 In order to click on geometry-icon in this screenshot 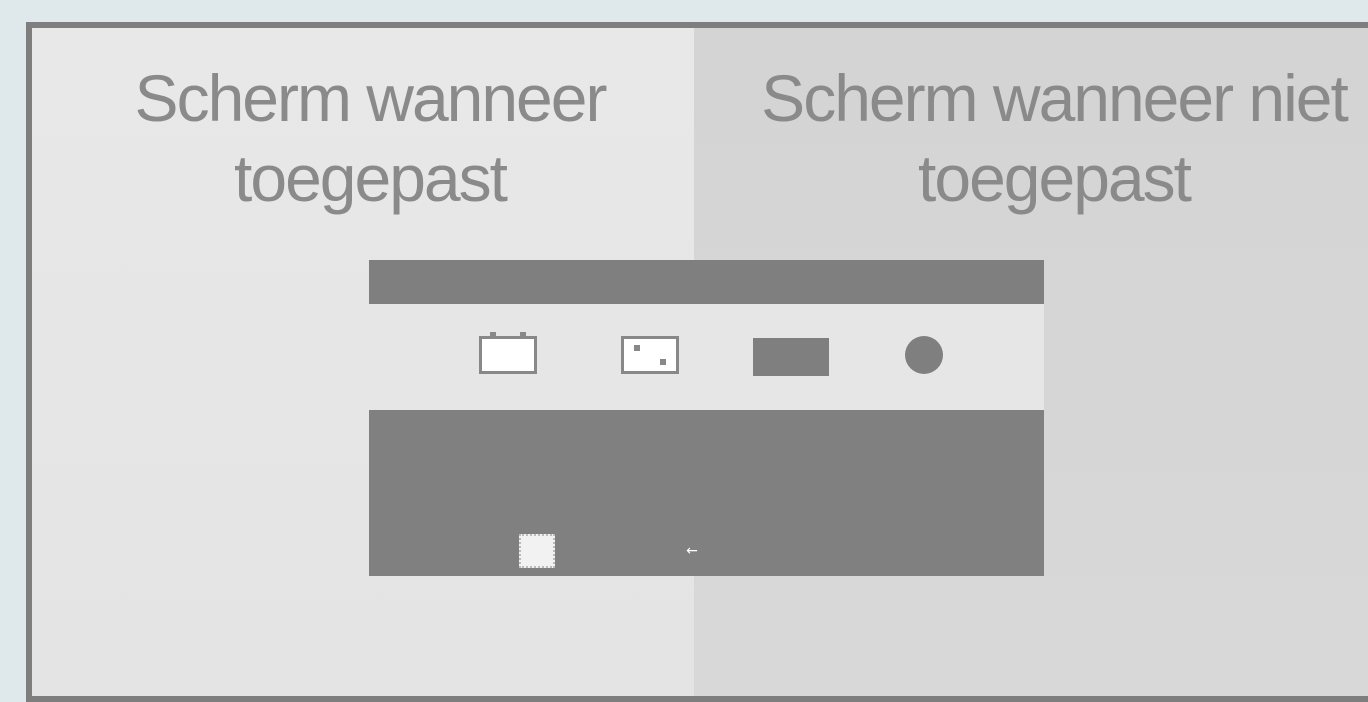, I will do `click(650, 355)`.